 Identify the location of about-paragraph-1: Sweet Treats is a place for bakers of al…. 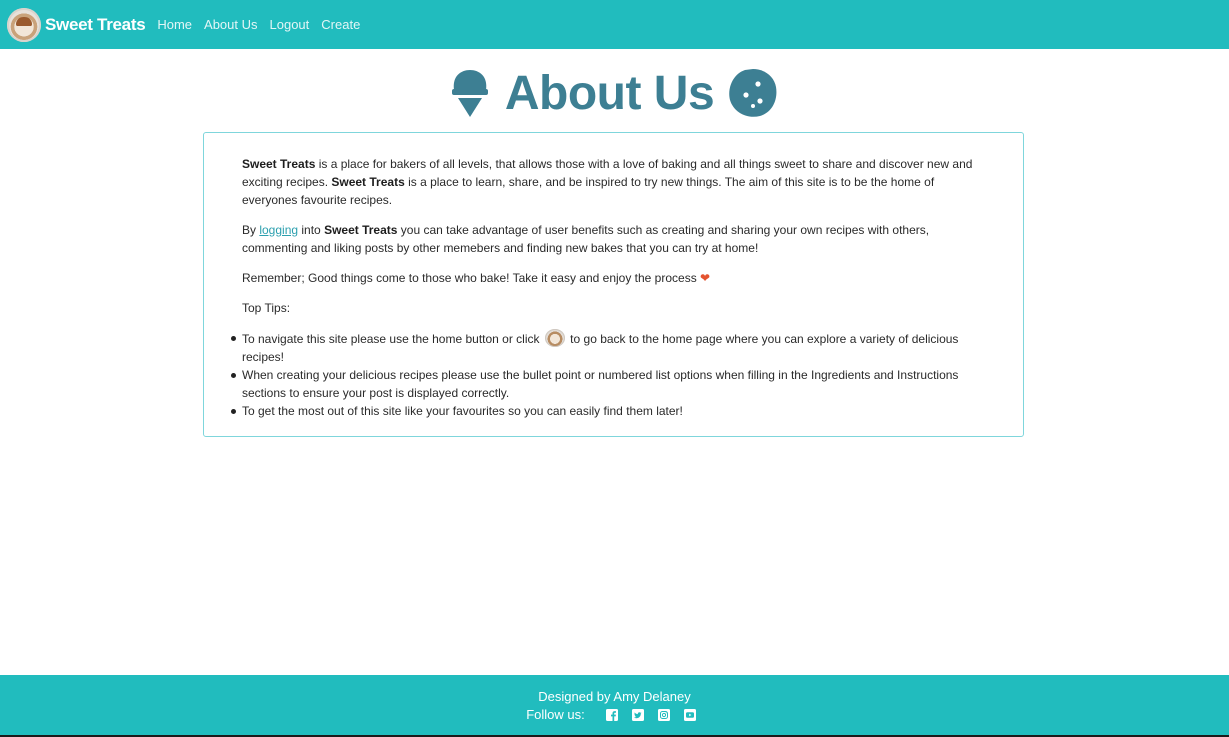
(609, 182).